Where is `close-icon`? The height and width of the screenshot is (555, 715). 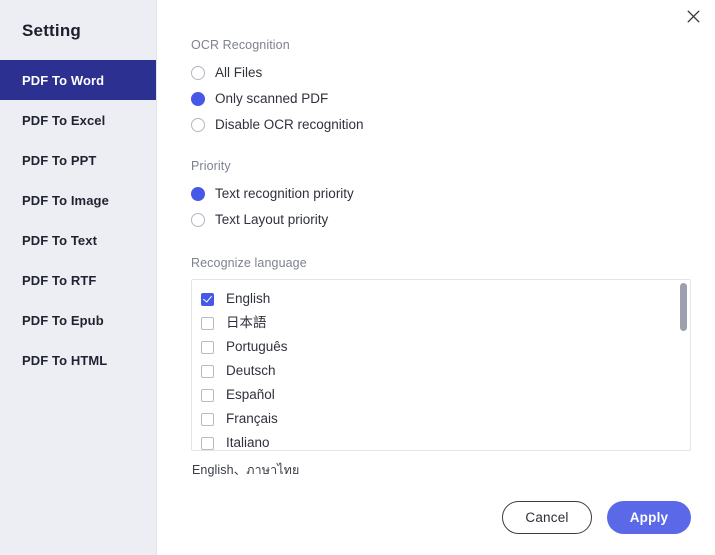
close-icon is located at coordinates (693, 16).